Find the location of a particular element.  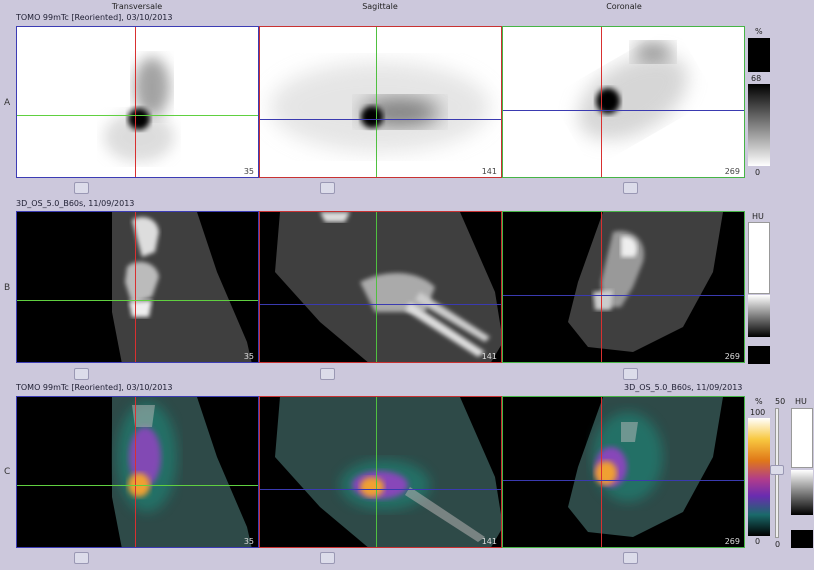

spect-sagittal-image is located at coordinates (380, 107).